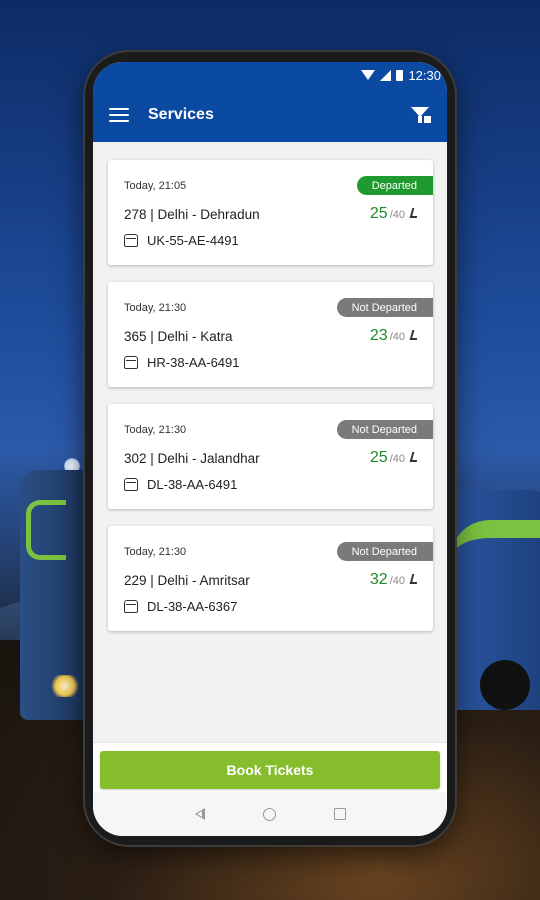 The height and width of the screenshot is (900, 540). What do you see at coordinates (181, 114) in the screenshot?
I see `page-title: Services` at bounding box center [181, 114].